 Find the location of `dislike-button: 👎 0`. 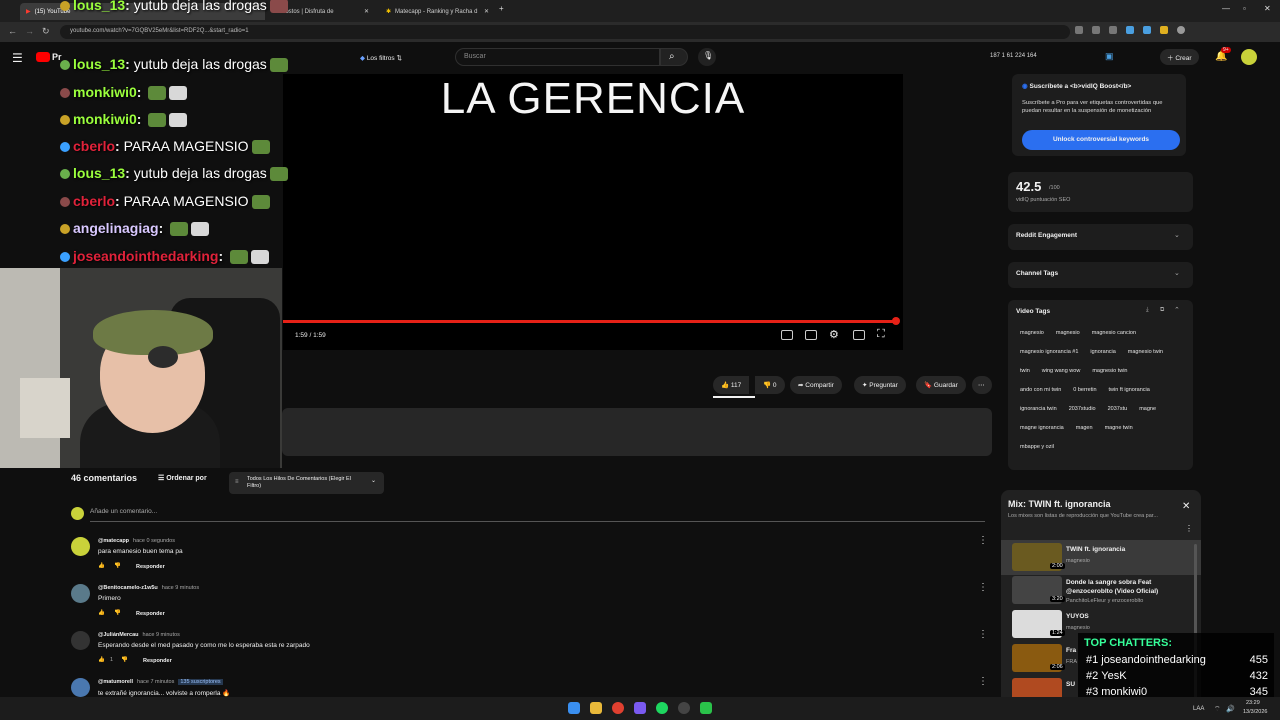

dislike-button: 👎 0 is located at coordinates (770, 385).